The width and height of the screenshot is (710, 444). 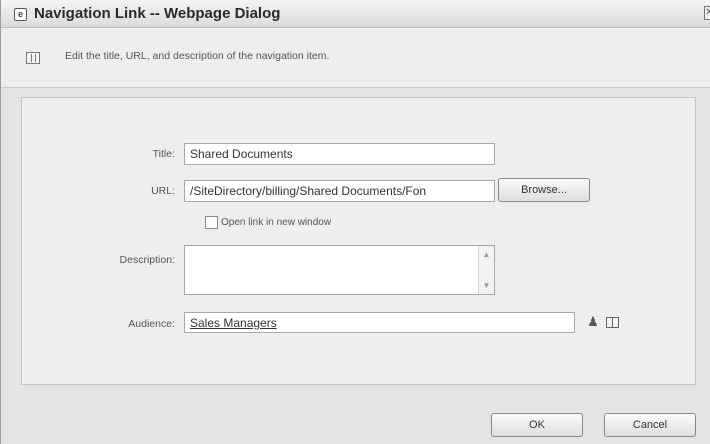 I want to click on scroll-up-icon: ▲, so click(x=486, y=254).